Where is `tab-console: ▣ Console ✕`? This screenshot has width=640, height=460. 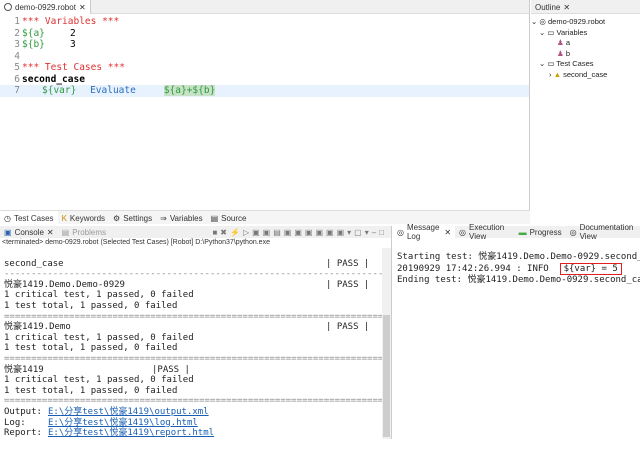 tab-console: ▣ Console ✕ is located at coordinates (29, 232).